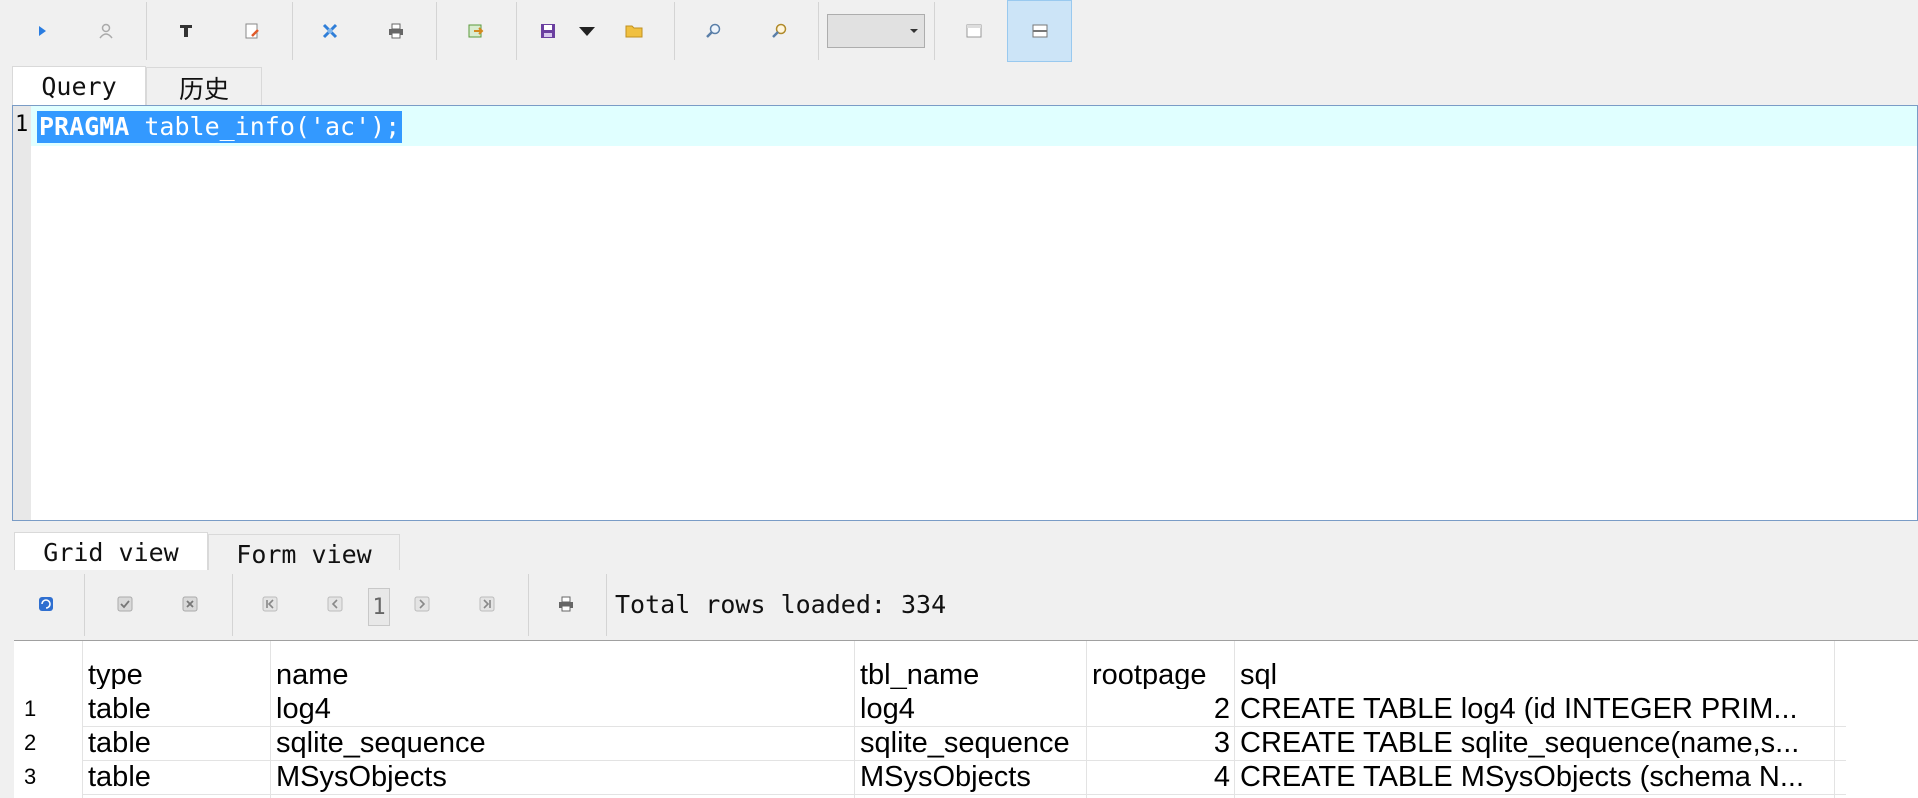  I want to click on first-page-button, so click(270, 604).